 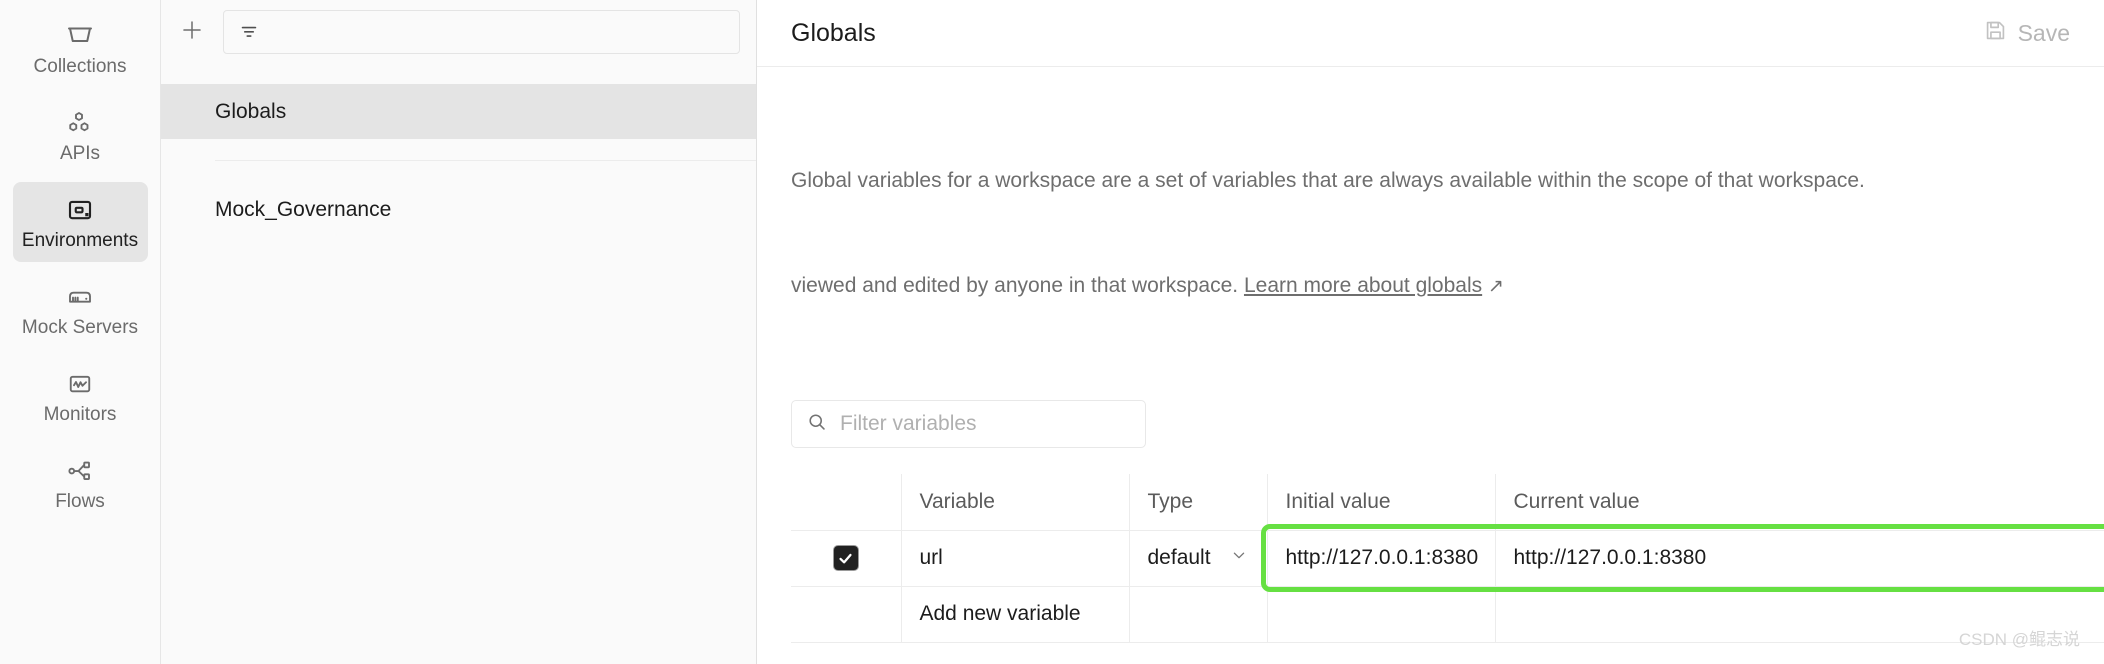 I want to click on sidebar-item-environments: Environments, so click(x=80, y=222).